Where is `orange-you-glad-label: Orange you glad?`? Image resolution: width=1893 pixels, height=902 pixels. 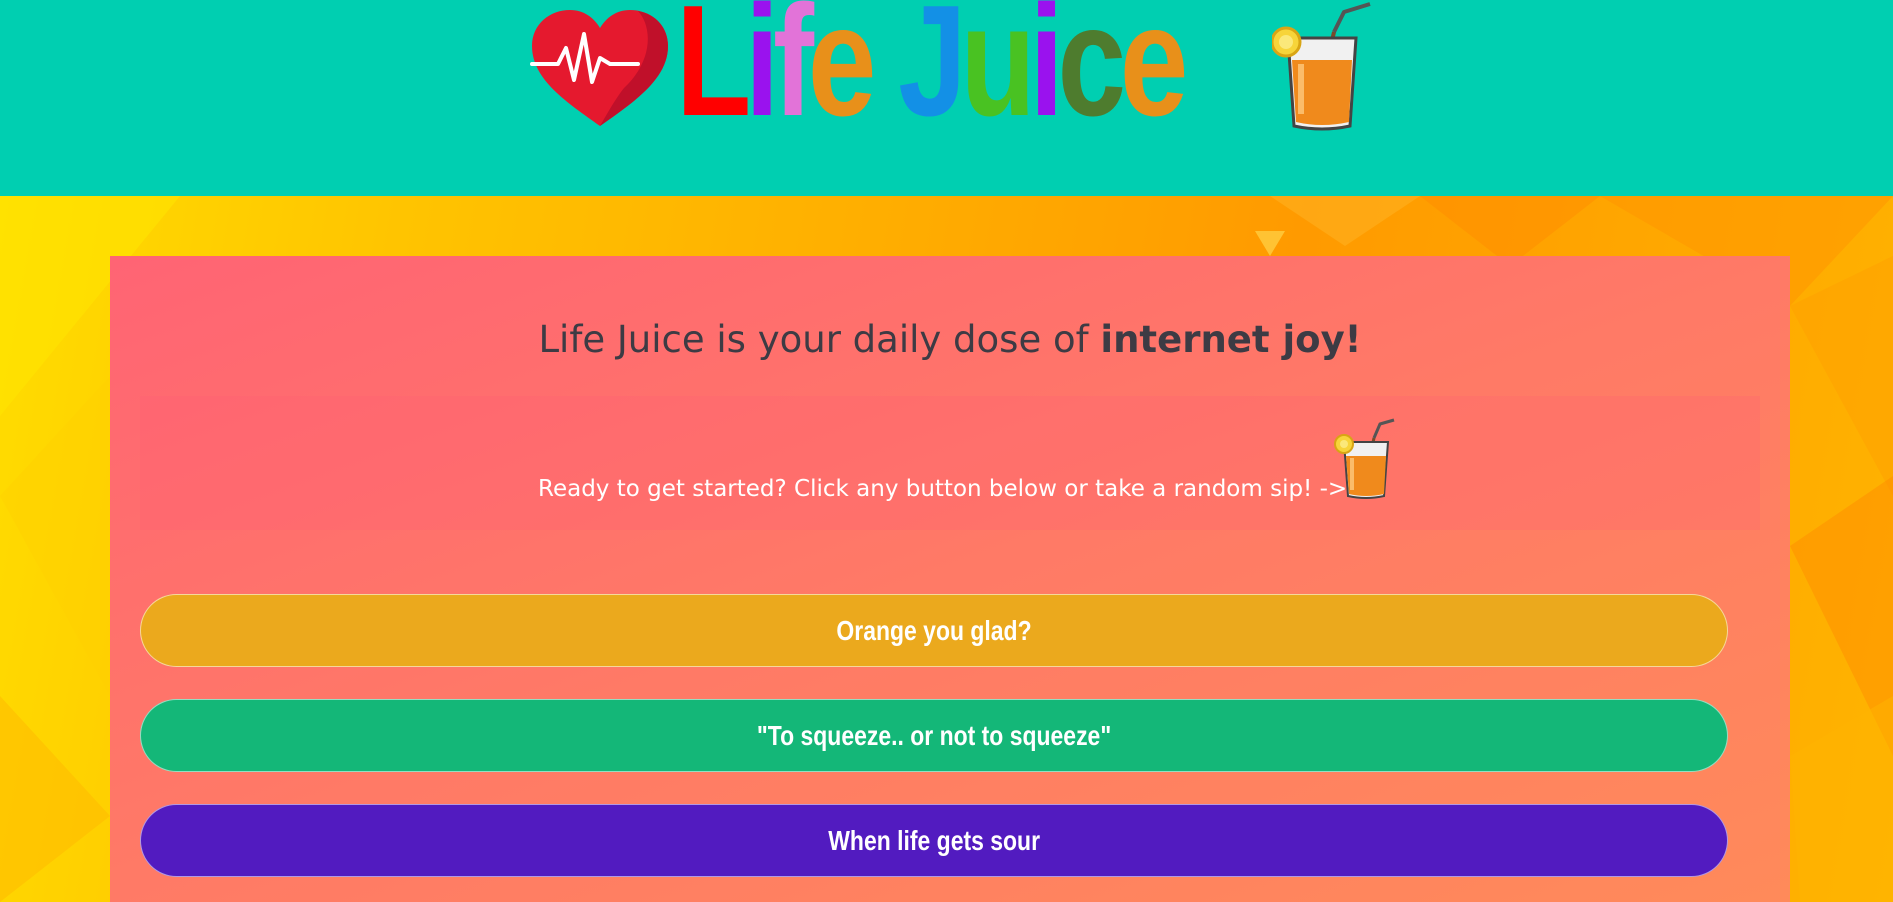
orange-you-glad-label: Orange you glad? is located at coordinates (934, 630).